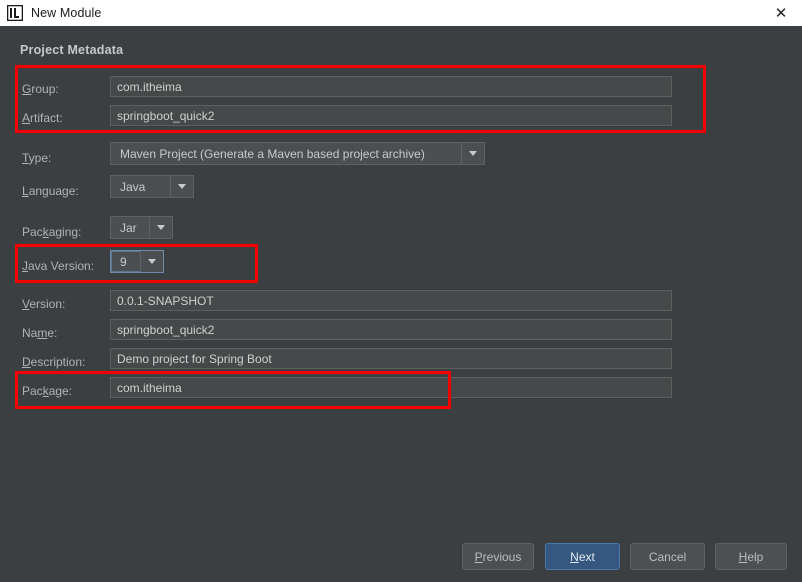 The height and width of the screenshot is (582, 802). I want to click on window-titlebar: New Module ✕, so click(401, 13).